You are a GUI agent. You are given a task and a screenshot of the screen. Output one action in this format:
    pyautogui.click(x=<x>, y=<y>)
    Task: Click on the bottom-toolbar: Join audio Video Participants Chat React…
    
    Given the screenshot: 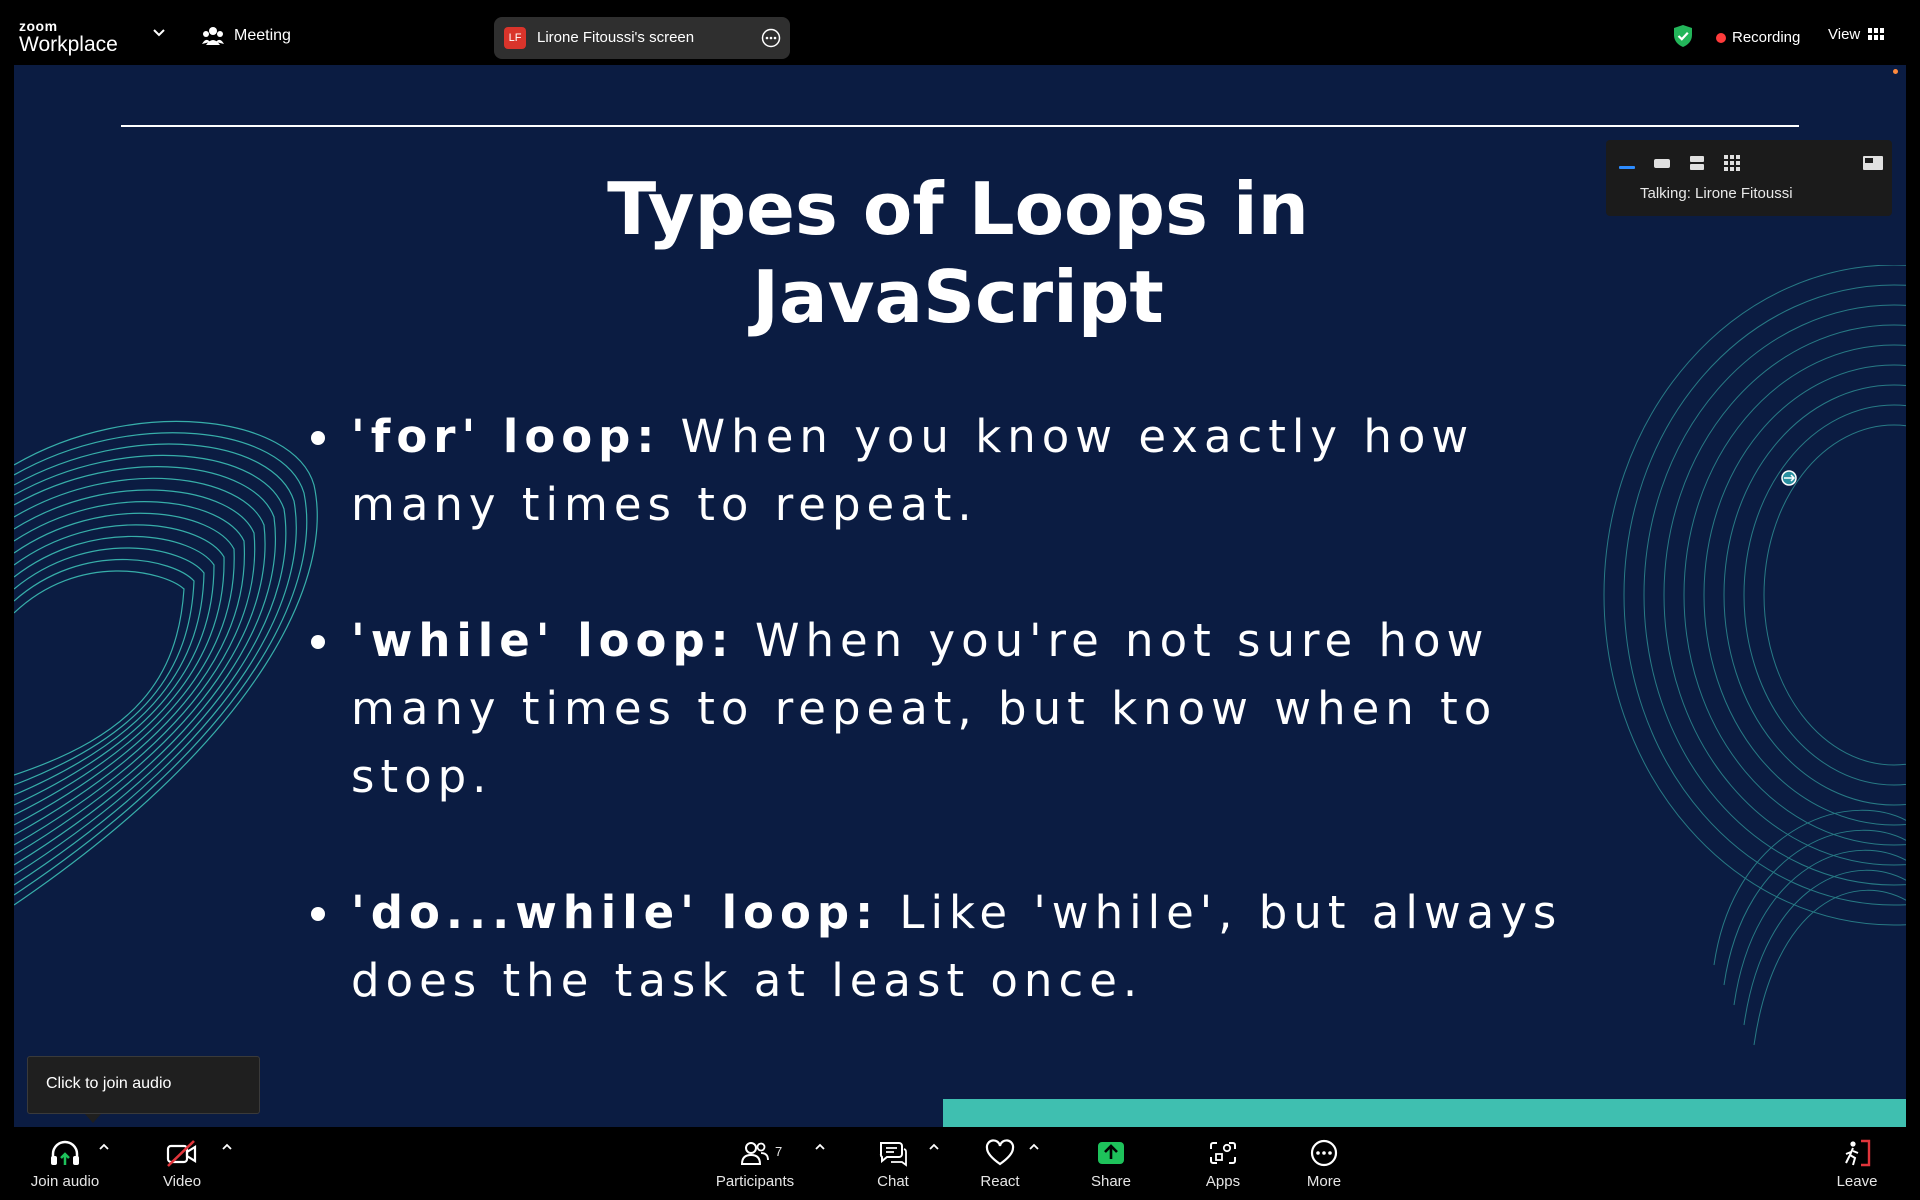 What is the action you would take?
    pyautogui.click(x=960, y=1163)
    